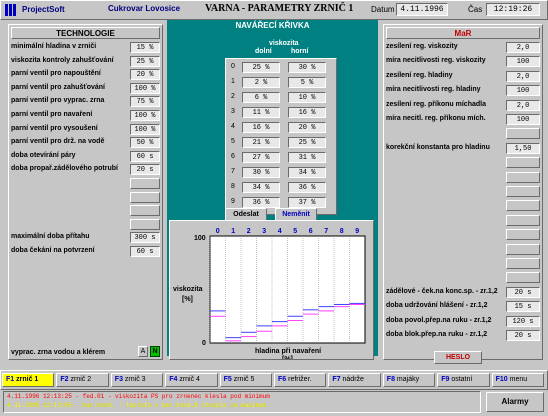 The height and width of the screenshot is (416, 548). What do you see at coordinates (307, 157) in the screenshot?
I see `curve-upper-value: 31 %` at bounding box center [307, 157].